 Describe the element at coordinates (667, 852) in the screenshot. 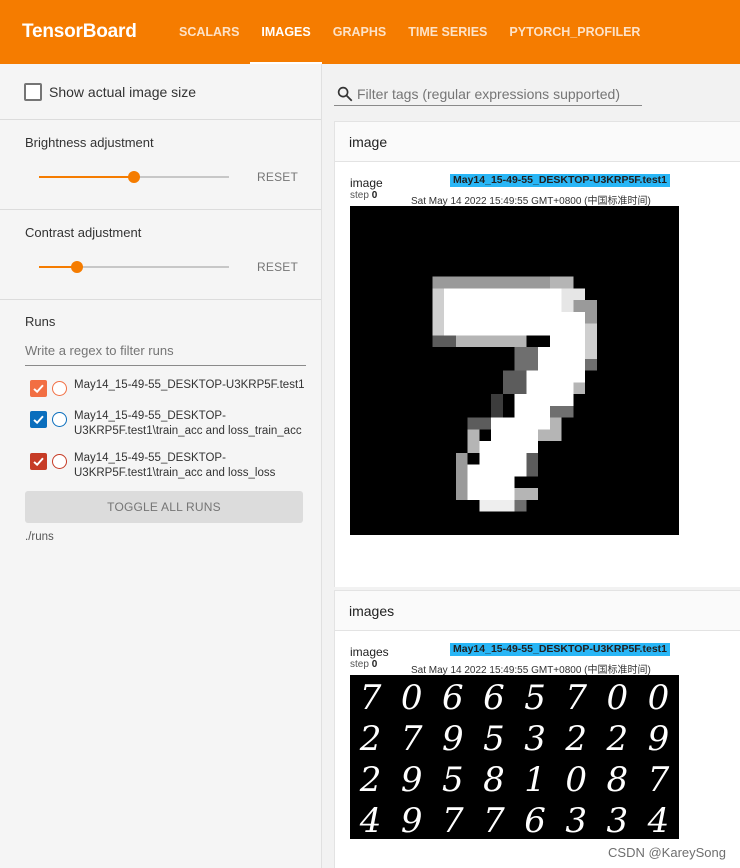

I see `watermark: CSDN @KareySong` at that location.